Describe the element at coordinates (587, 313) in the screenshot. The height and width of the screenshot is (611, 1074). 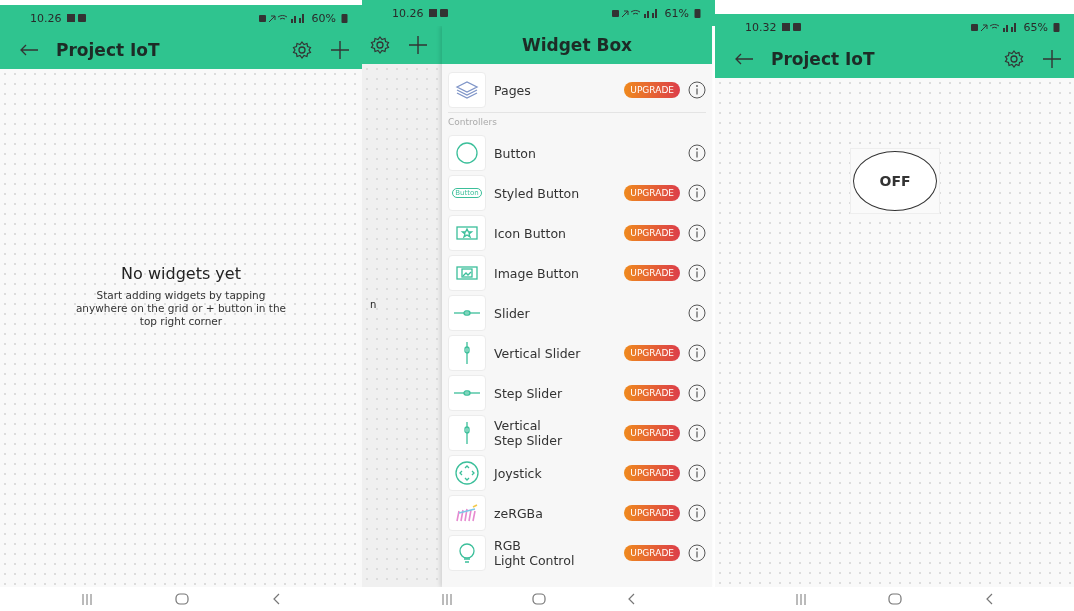
I see `widget-name: Slider` at that location.